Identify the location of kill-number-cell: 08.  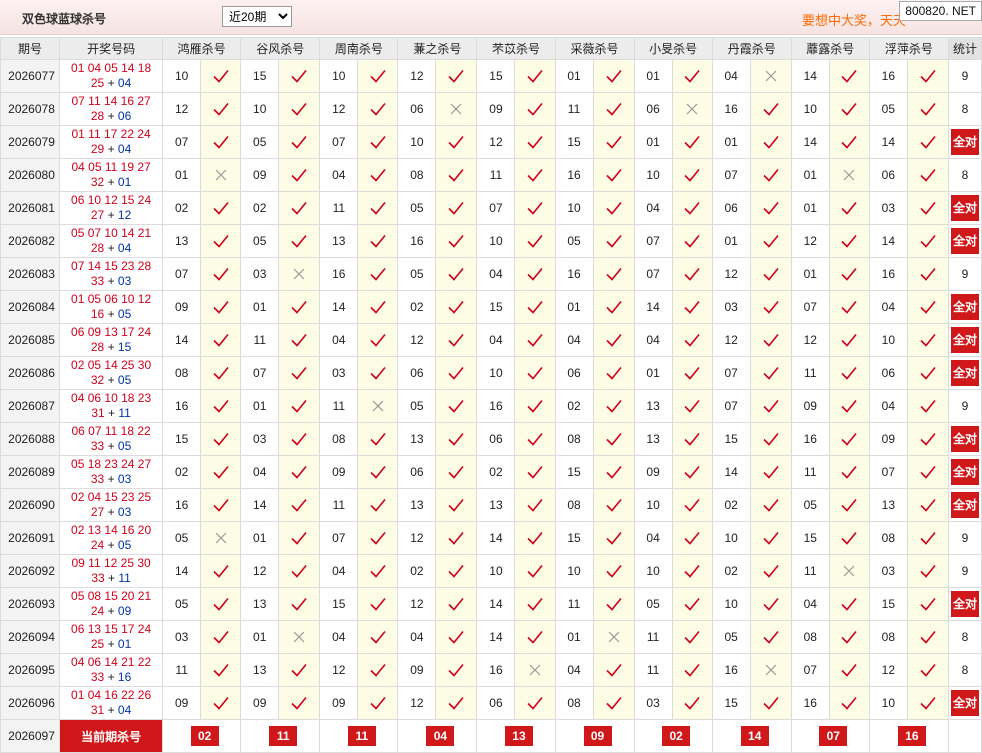
(574, 703).